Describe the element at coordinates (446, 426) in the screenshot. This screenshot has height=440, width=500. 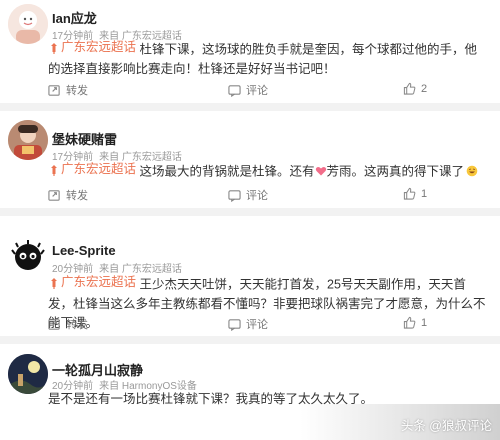
I see `watermark: 头条 @狼叔评论` at that location.